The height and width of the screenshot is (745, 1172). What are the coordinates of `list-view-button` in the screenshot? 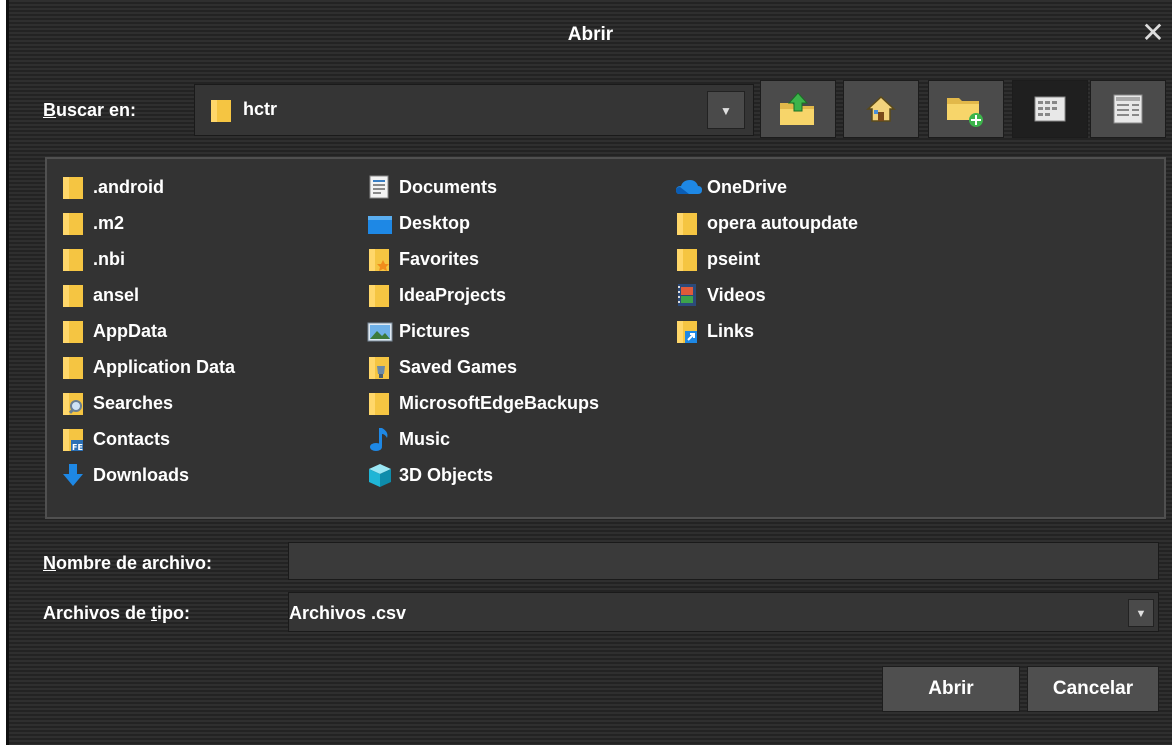 It's located at (1050, 109).